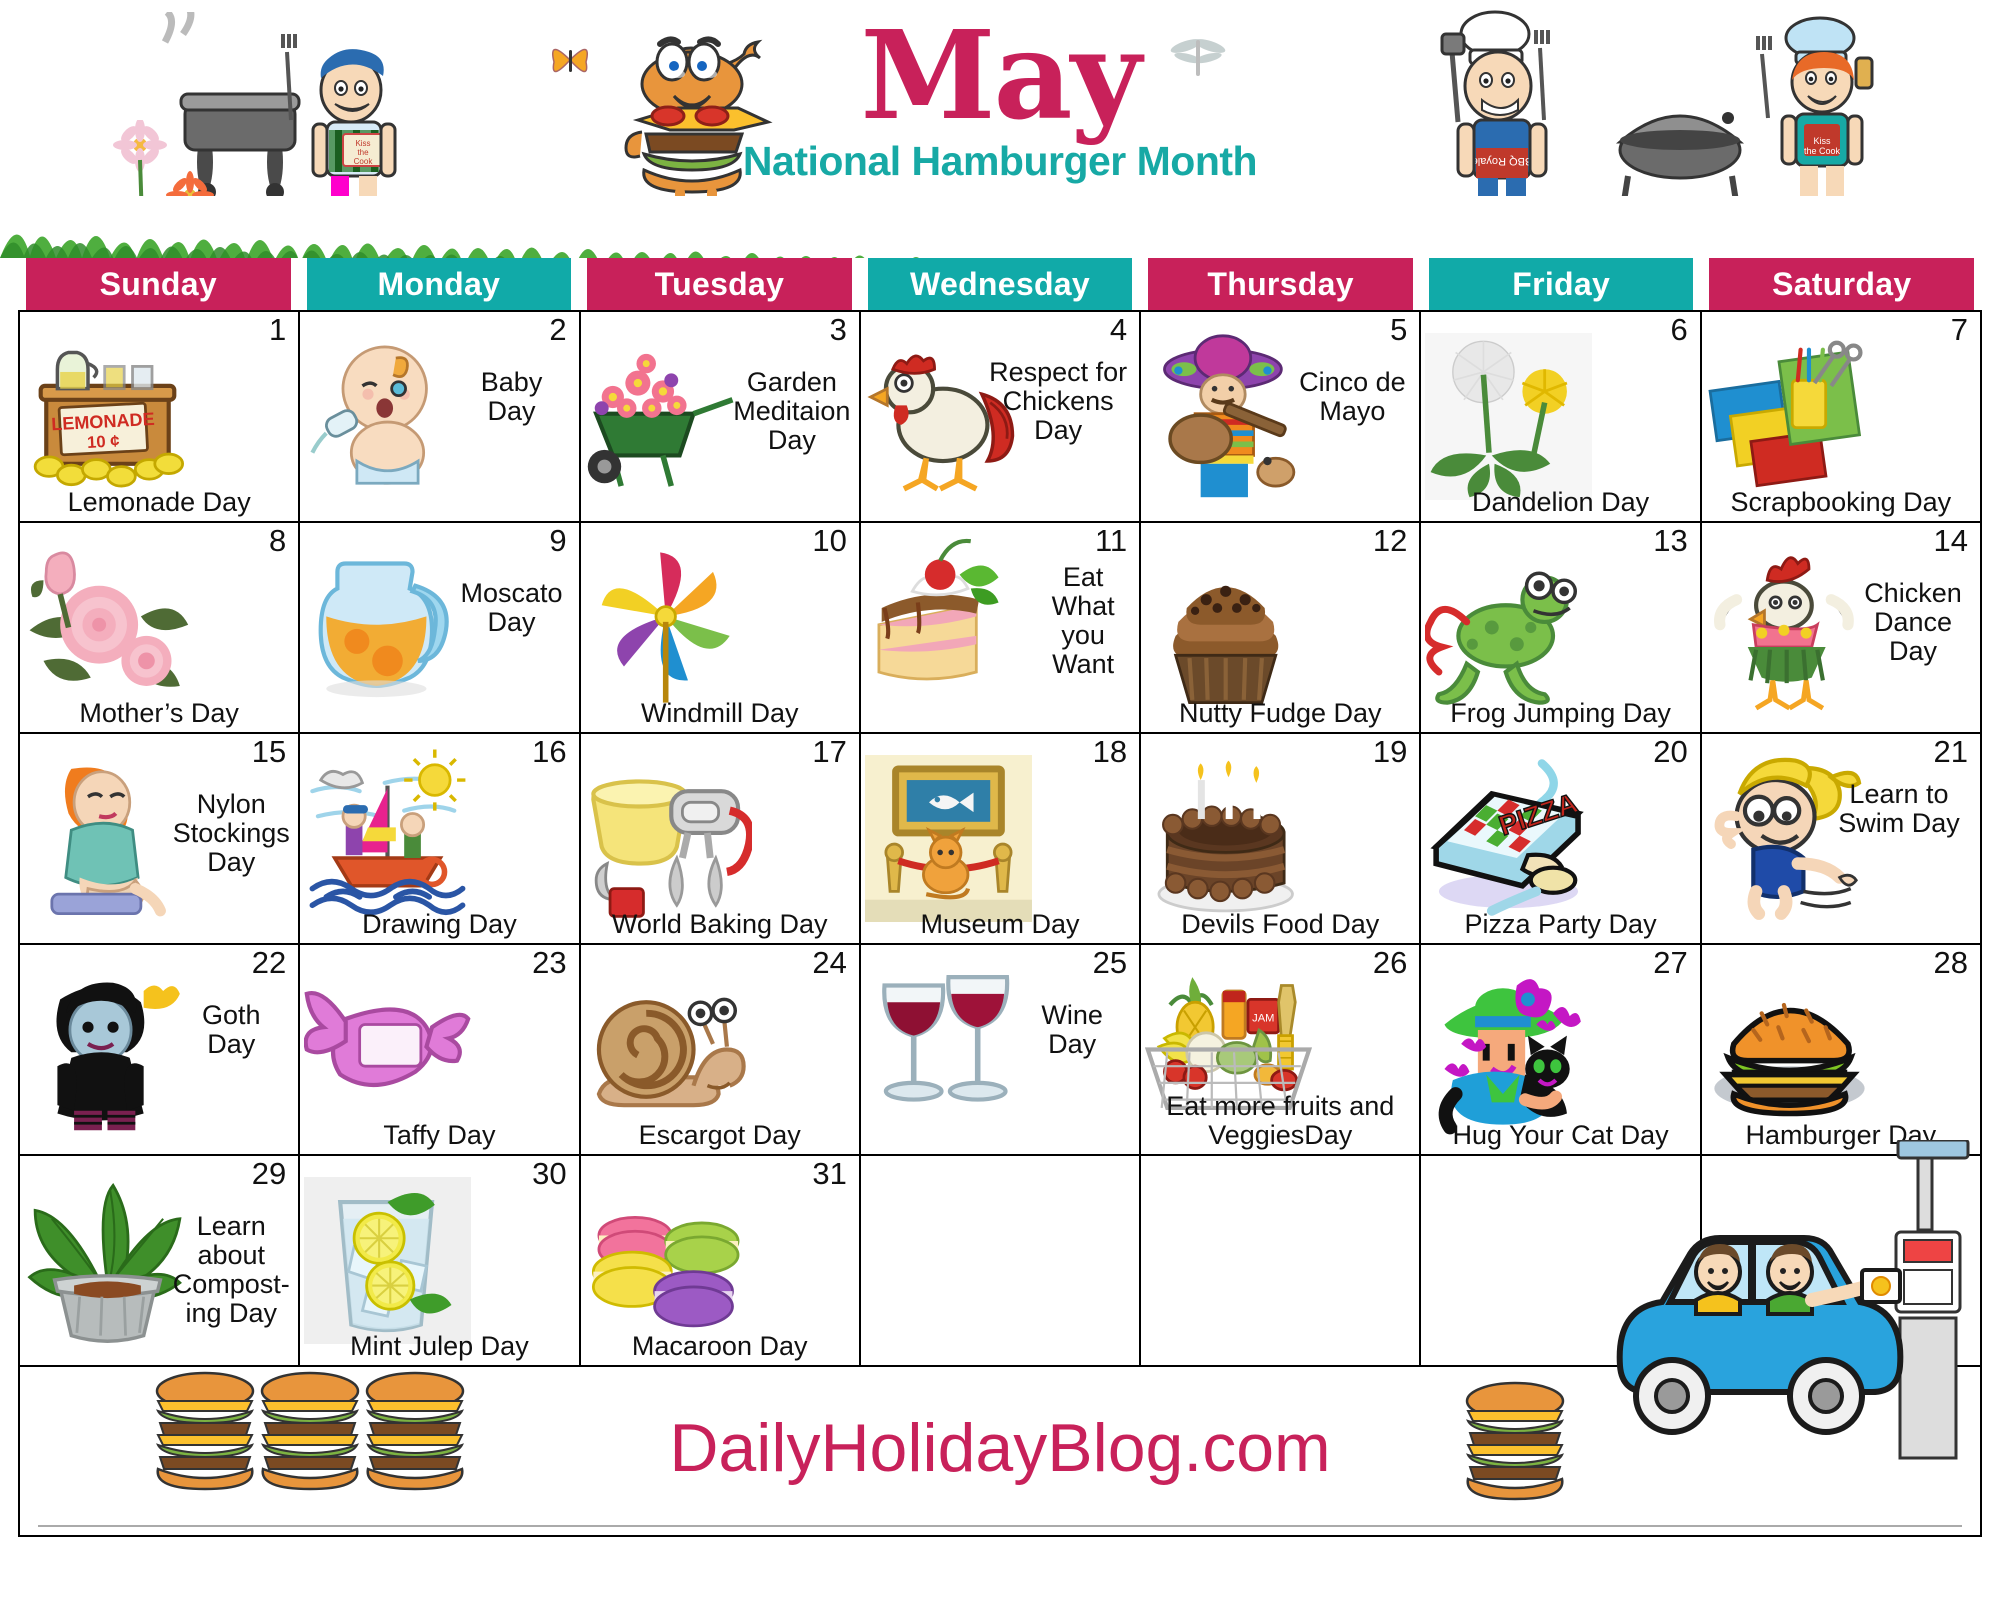  What do you see at coordinates (1913, 622) in the screenshot?
I see `holiday-label: Chicken Dance Day` at bounding box center [1913, 622].